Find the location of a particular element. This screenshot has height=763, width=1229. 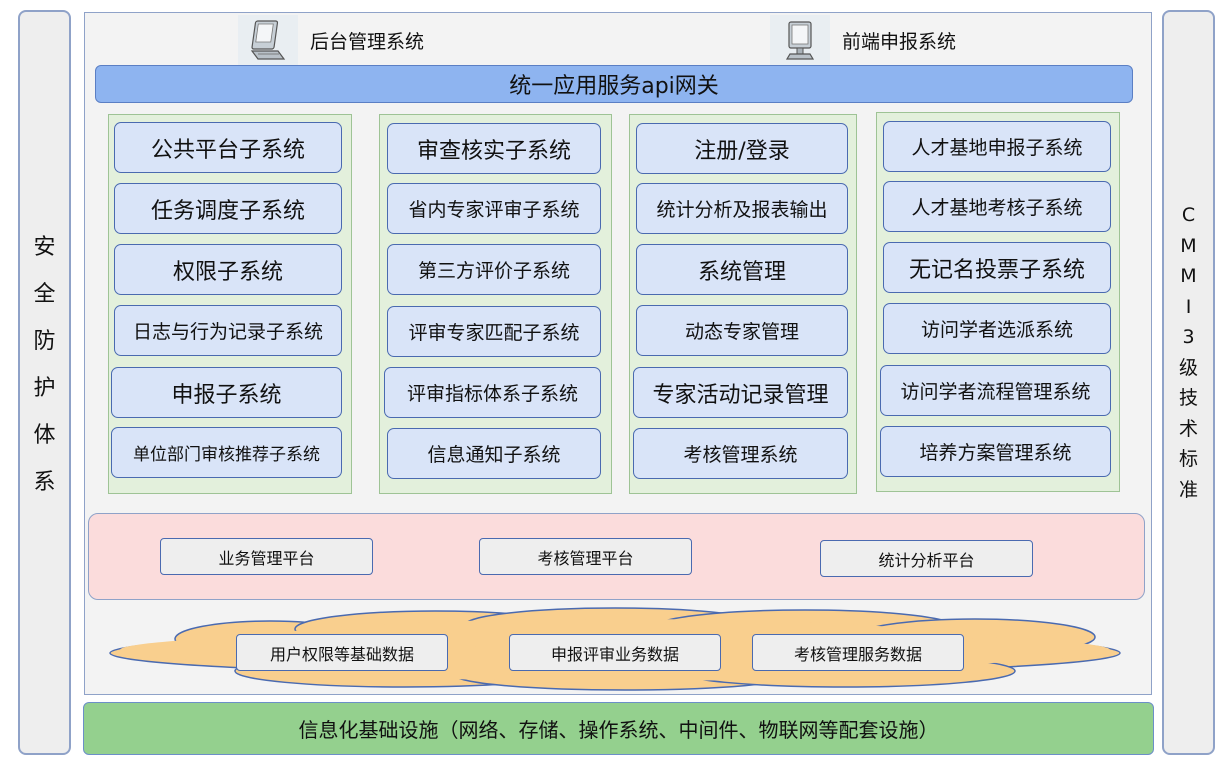

infrastructure-layer: 信息化基础设施（网络、存储、操作系统、中间件、物联网等配套设施） is located at coordinates (618, 728).